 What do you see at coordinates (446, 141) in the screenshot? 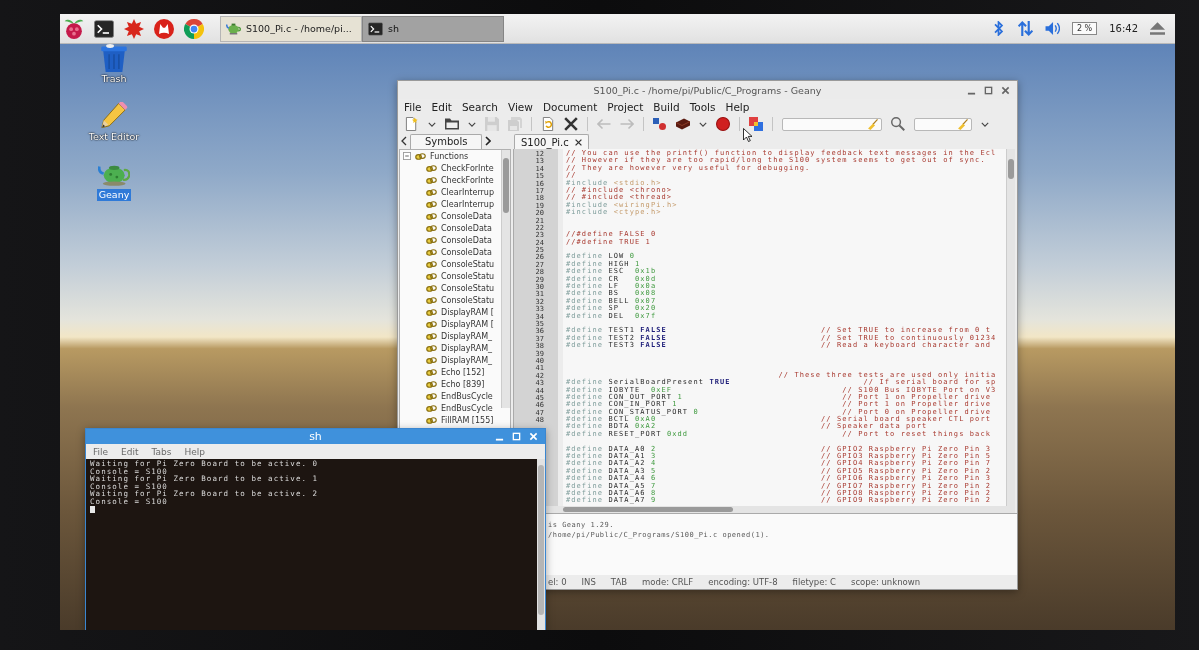
I see `sidebar-tab: Symbols` at bounding box center [446, 141].